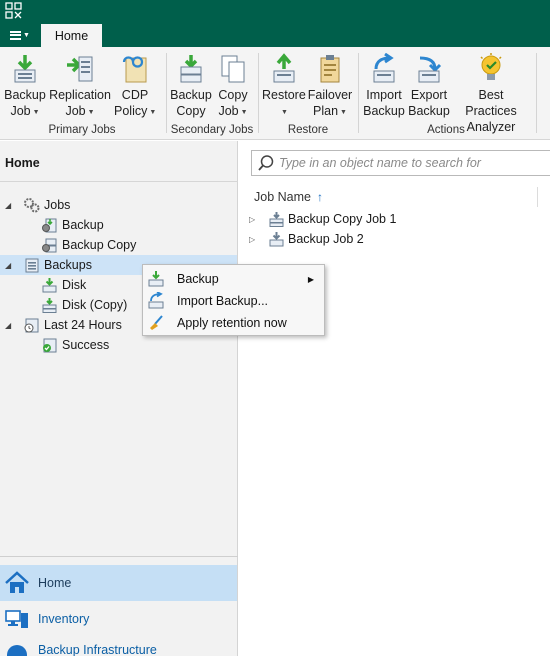 The image size is (550, 656). Describe the element at coordinates (118, 619) in the screenshot. I see `nav-inventory: Inventory` at that location.